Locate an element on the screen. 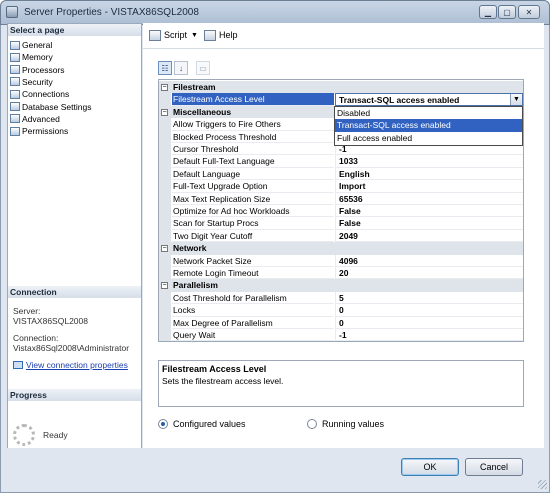 This screenshot has height=493, width=550. page-label: Database Settings is located at coordinates (57, 106).